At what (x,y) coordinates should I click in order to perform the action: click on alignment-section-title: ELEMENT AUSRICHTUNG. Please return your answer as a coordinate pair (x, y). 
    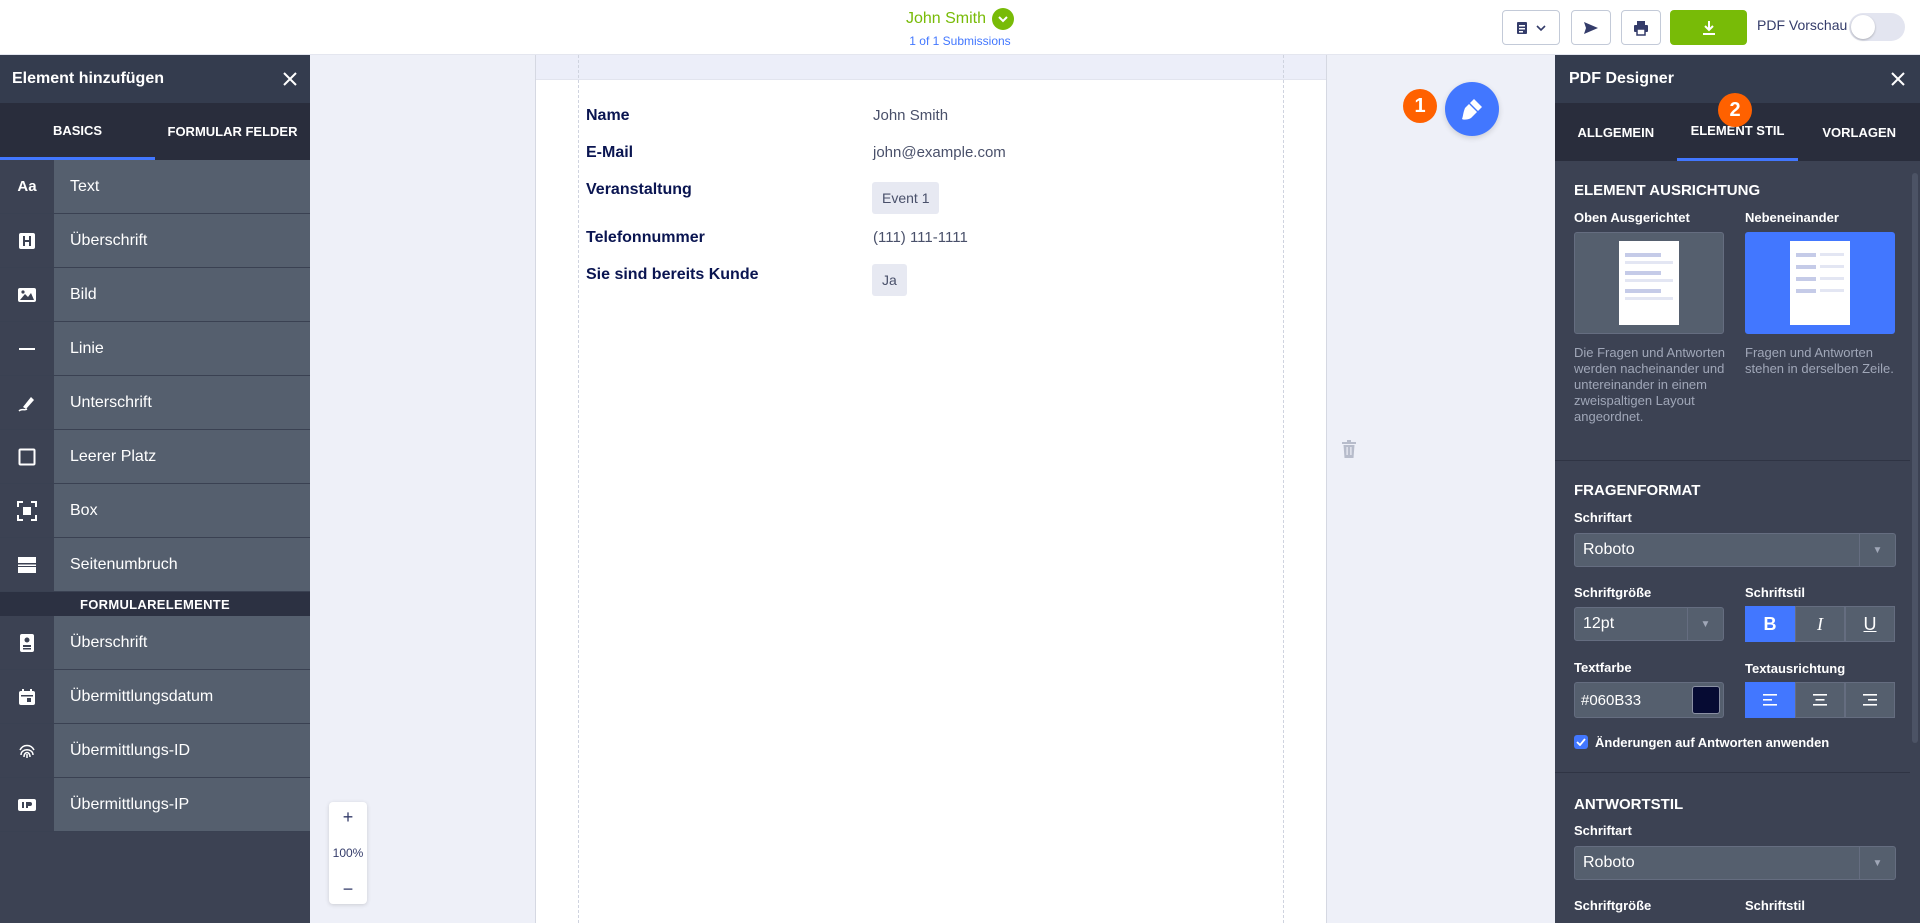
    Looking at the image, I should click on (1667, 190).